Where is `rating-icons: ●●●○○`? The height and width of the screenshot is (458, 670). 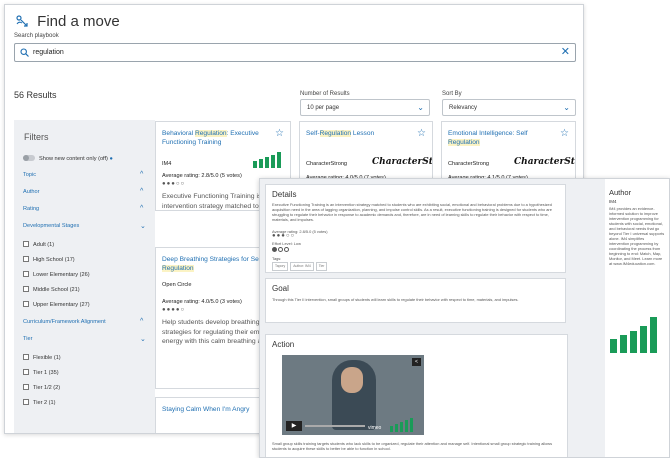 rating-icons: ●●●○○ is located at coordinates (284, 236).